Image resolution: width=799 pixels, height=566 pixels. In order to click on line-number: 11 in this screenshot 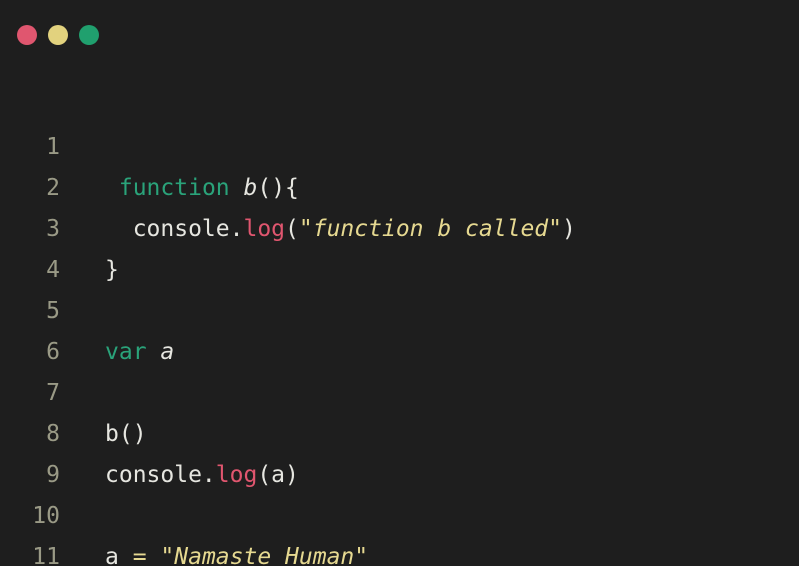, I will do `click(46, 555)`.